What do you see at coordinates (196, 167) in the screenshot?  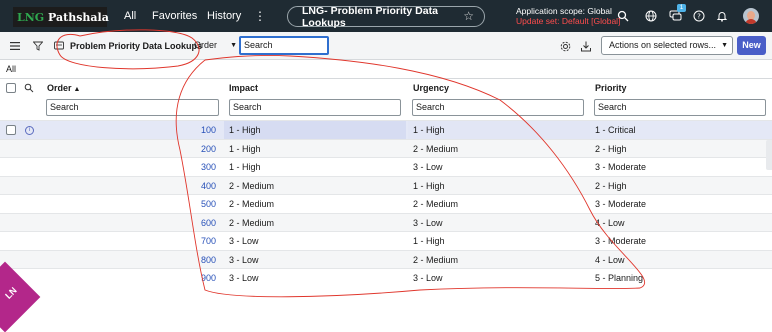 I see `order-link: 300` at bounding box center [196, 167].